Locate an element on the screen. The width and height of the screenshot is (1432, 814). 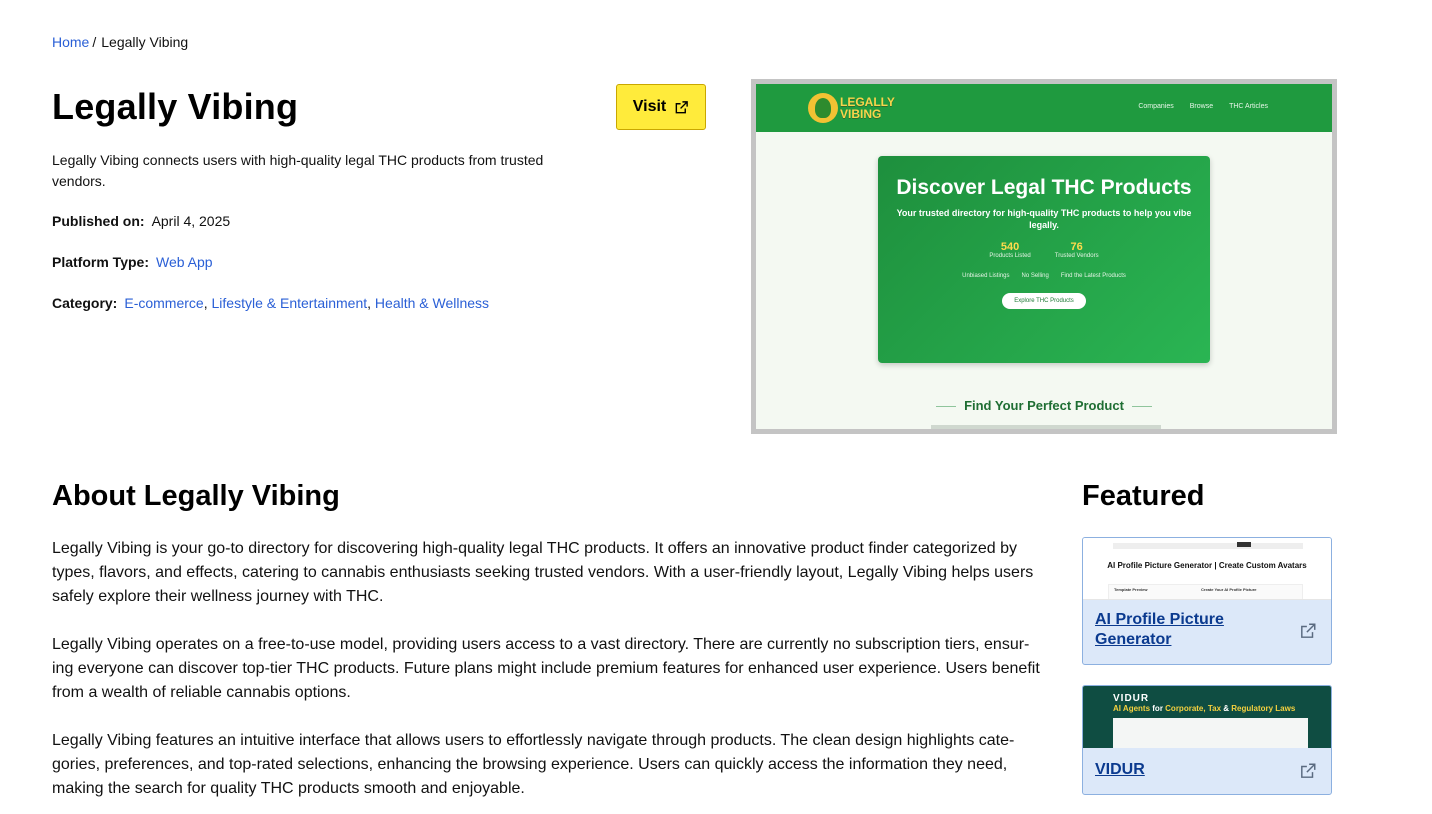
page-title: Legally Vibing is located at coordinates (175, 106).